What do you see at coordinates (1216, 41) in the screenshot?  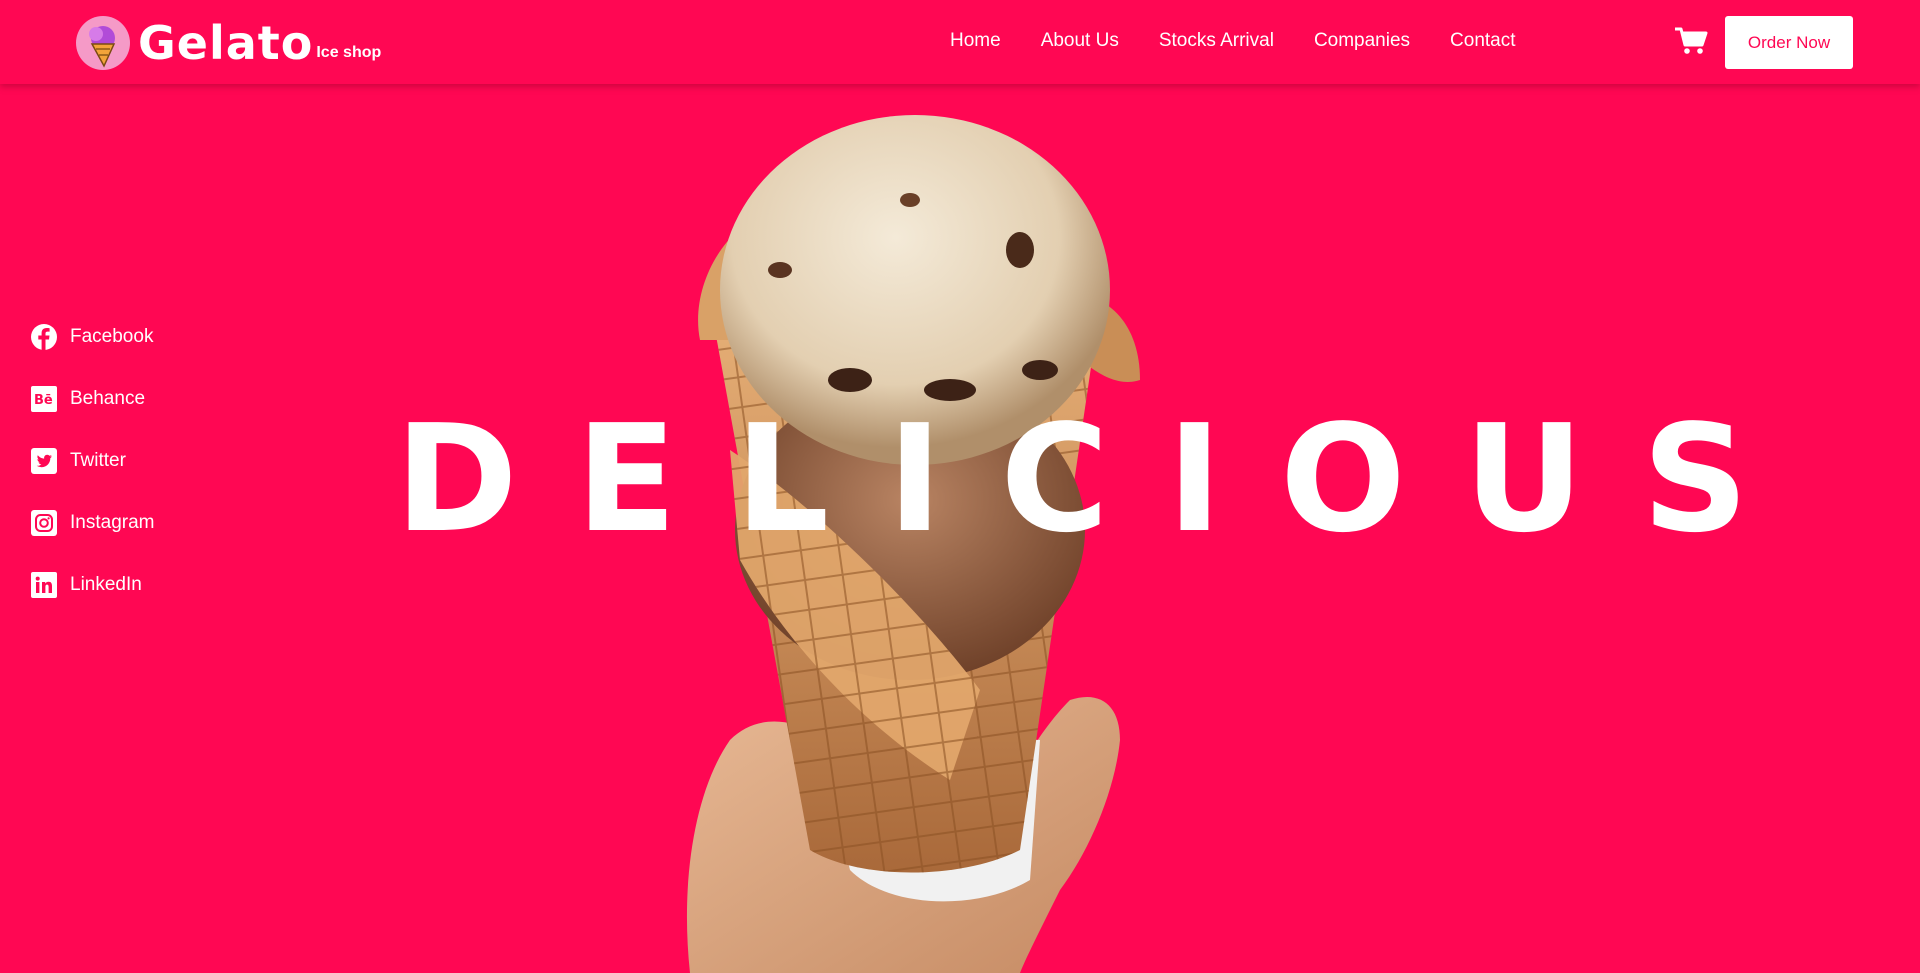 I see `nav-stocks-arrival: Stocks Arrival` at bounding box center [1216, 41].